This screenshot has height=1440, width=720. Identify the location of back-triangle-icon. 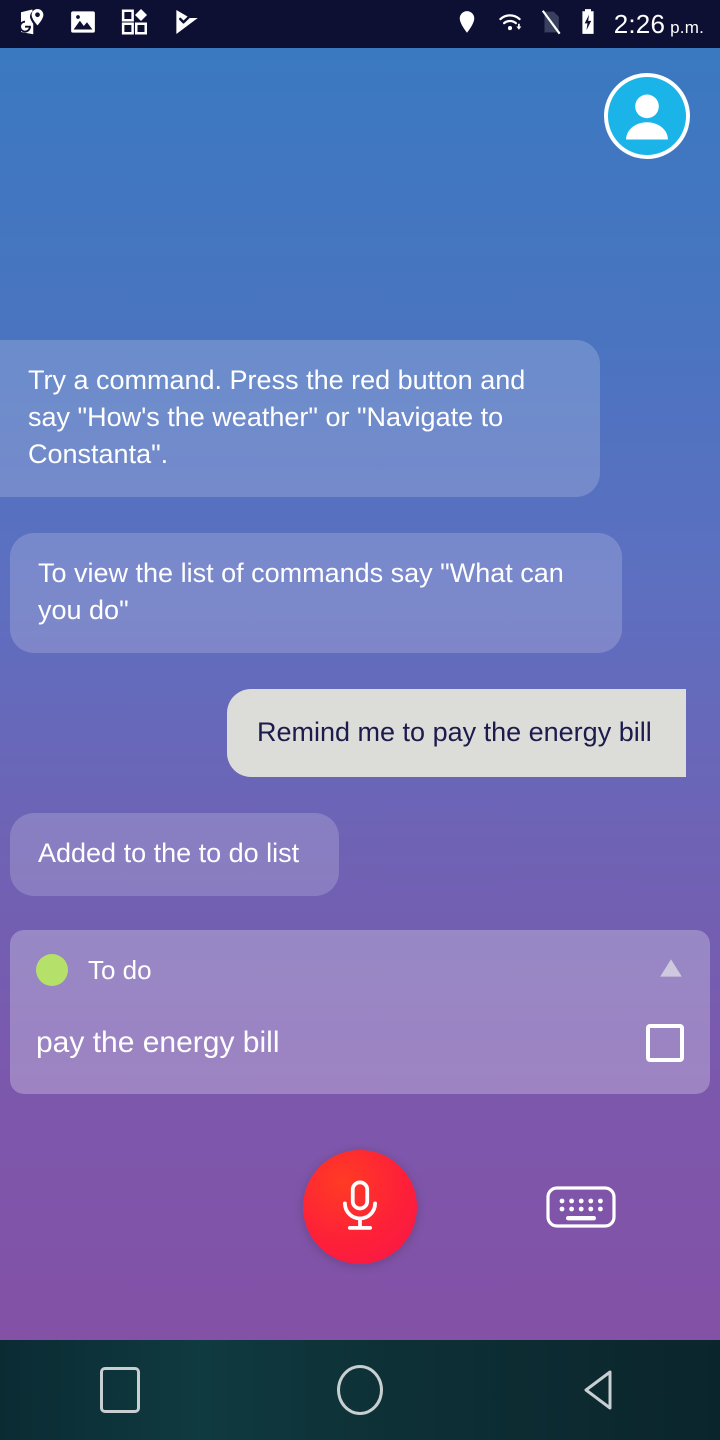
(598, 1390).